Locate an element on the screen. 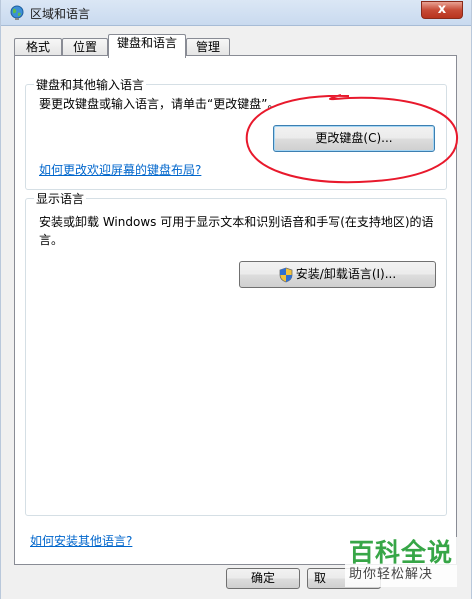 The image size is (472, 599). display-language-group-title: 显示语言 is located at coordinates (60, 198).